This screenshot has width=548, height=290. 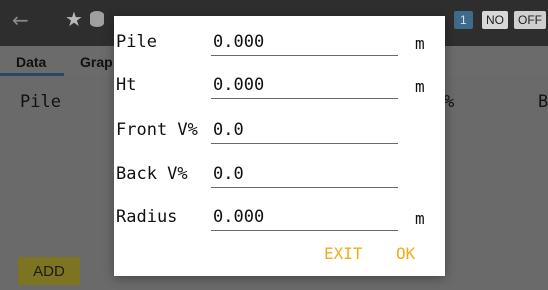 I want to click on ok-button: OK, so click(x=405, y=253).